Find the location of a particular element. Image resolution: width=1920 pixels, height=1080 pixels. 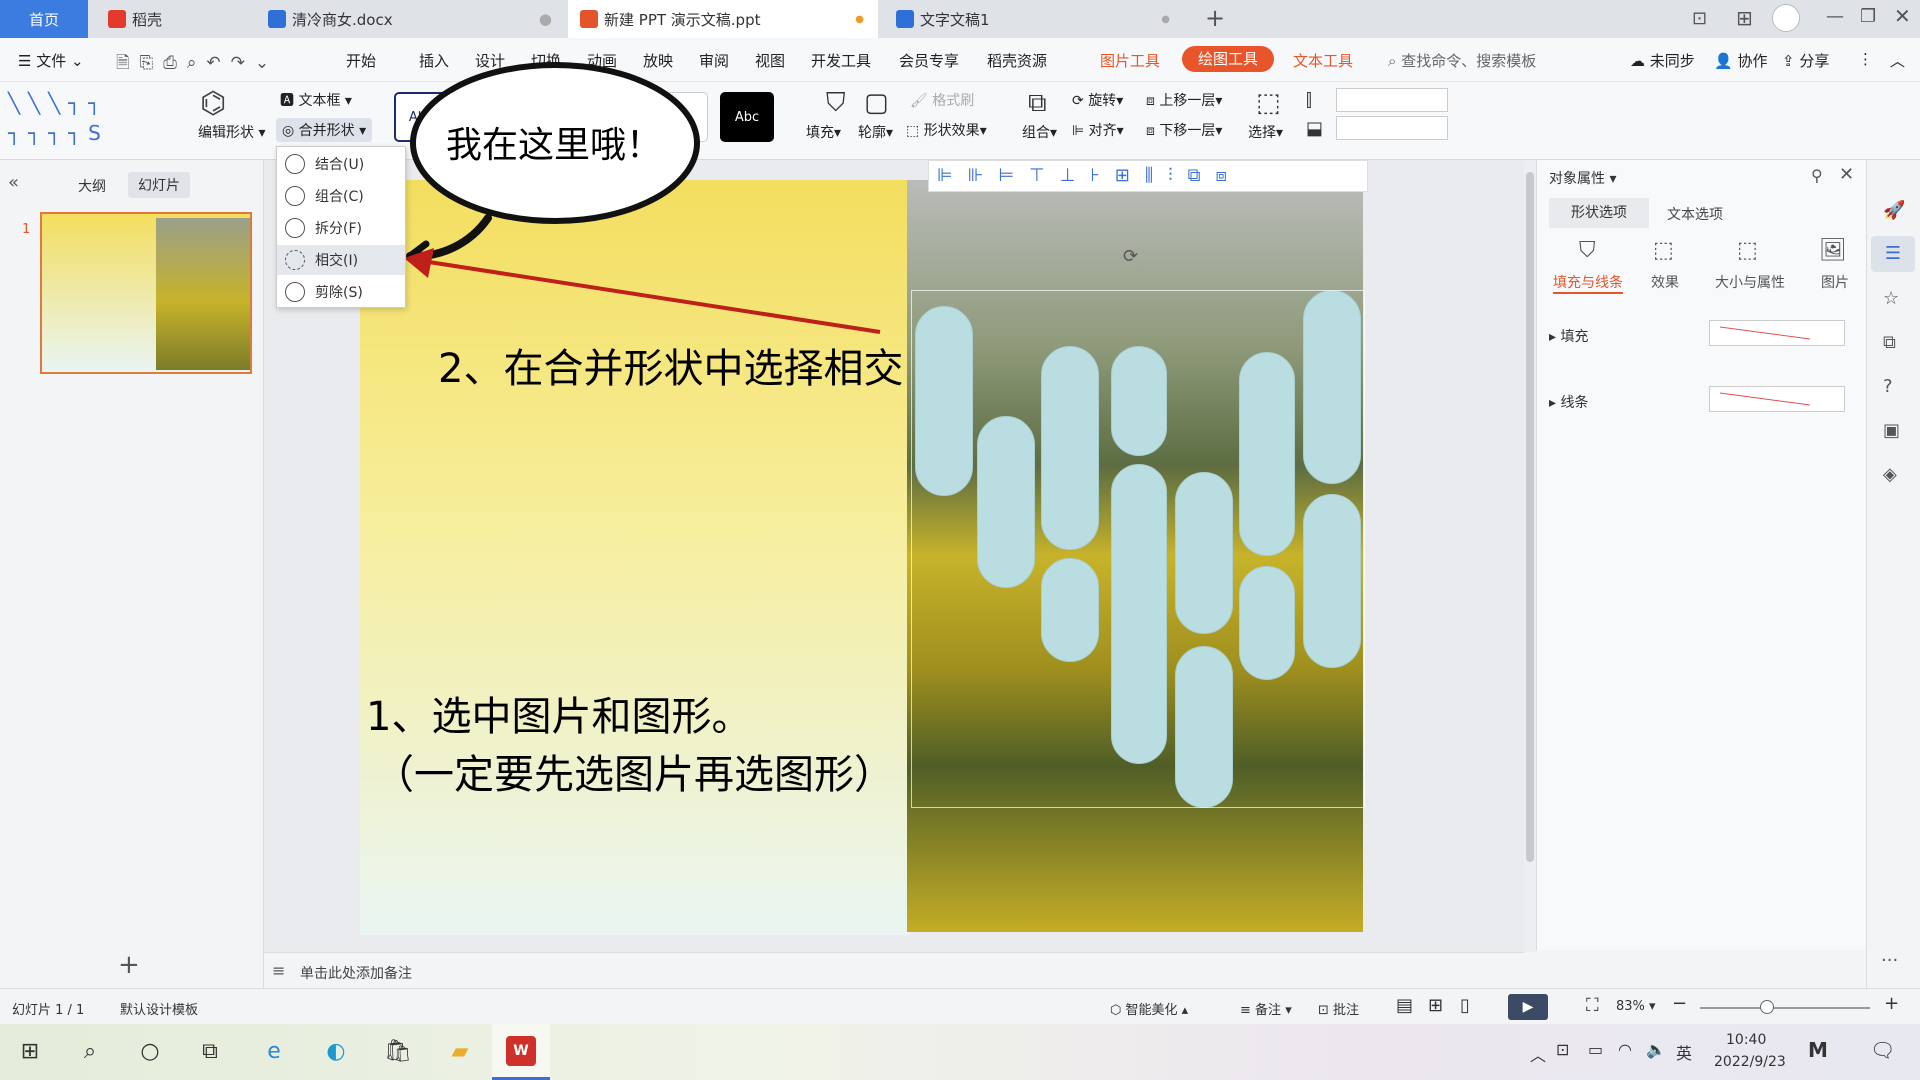

store-icon: 🛍 is located at coordinates (398, 1052).